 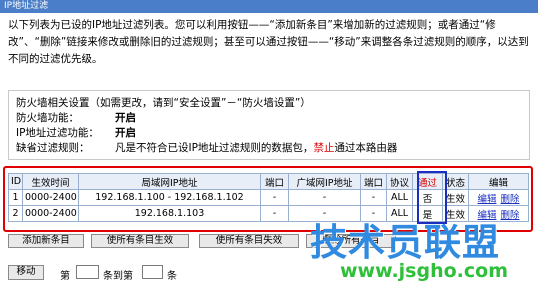 What do you see at coordinates (366, 148) in the screenshot?
I see `default-rule-suffix: 通过本路由器` at bounding box center [366, 148].